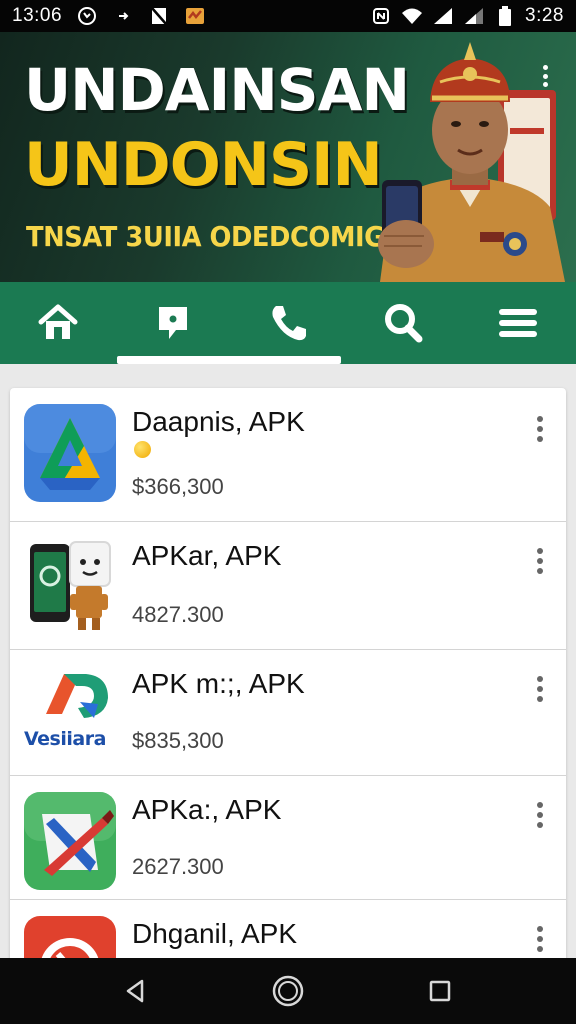 The image size is (576, 1024). I want to click on vesiiara-logo-icon: Vesiiara, so click(72, 713).